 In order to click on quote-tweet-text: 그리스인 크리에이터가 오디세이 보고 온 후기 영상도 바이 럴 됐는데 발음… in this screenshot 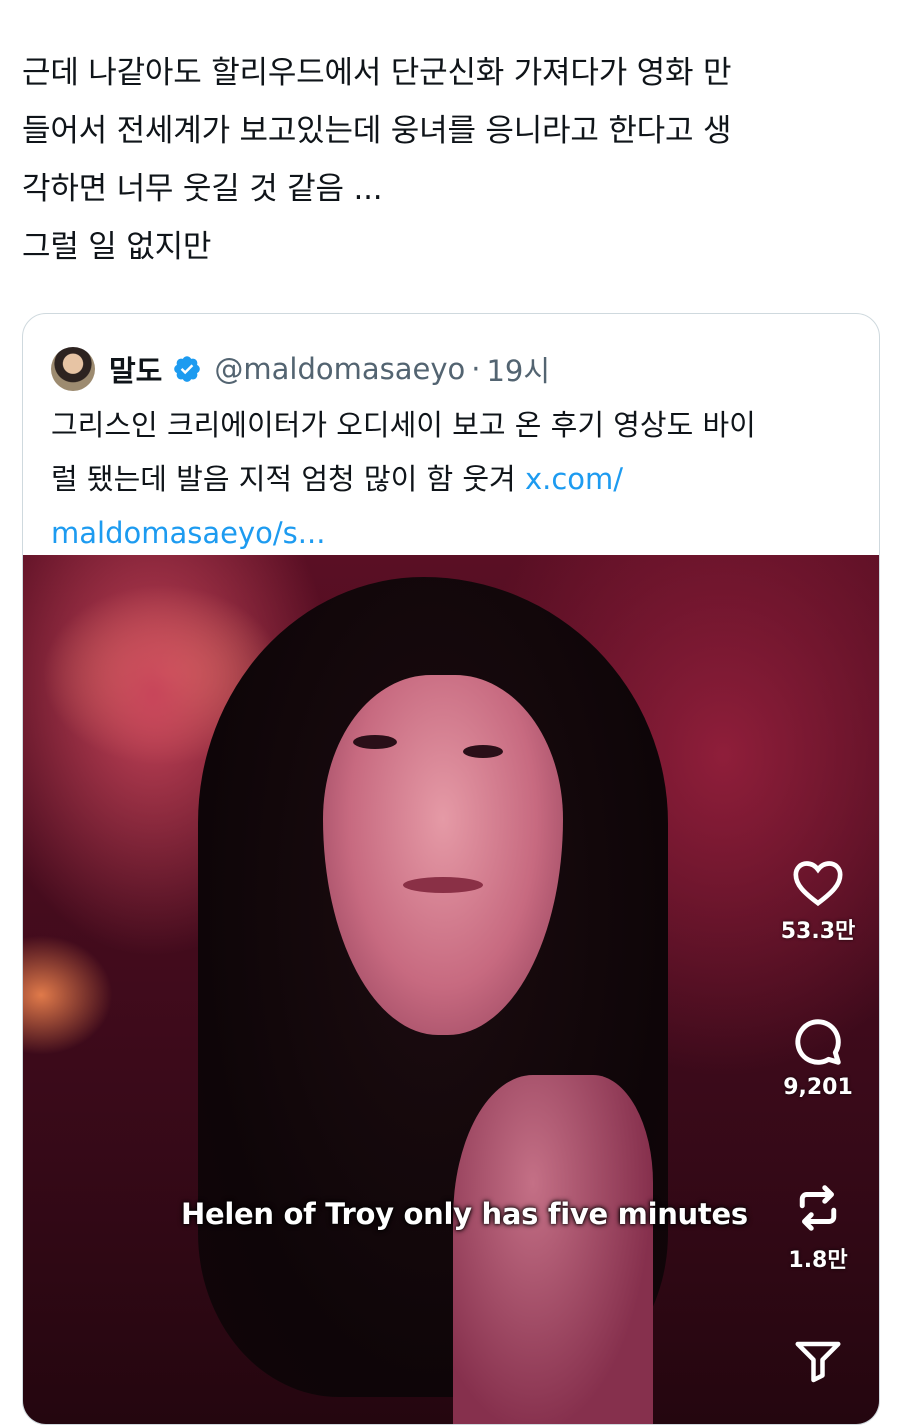, I will do `click(451, 479)`.